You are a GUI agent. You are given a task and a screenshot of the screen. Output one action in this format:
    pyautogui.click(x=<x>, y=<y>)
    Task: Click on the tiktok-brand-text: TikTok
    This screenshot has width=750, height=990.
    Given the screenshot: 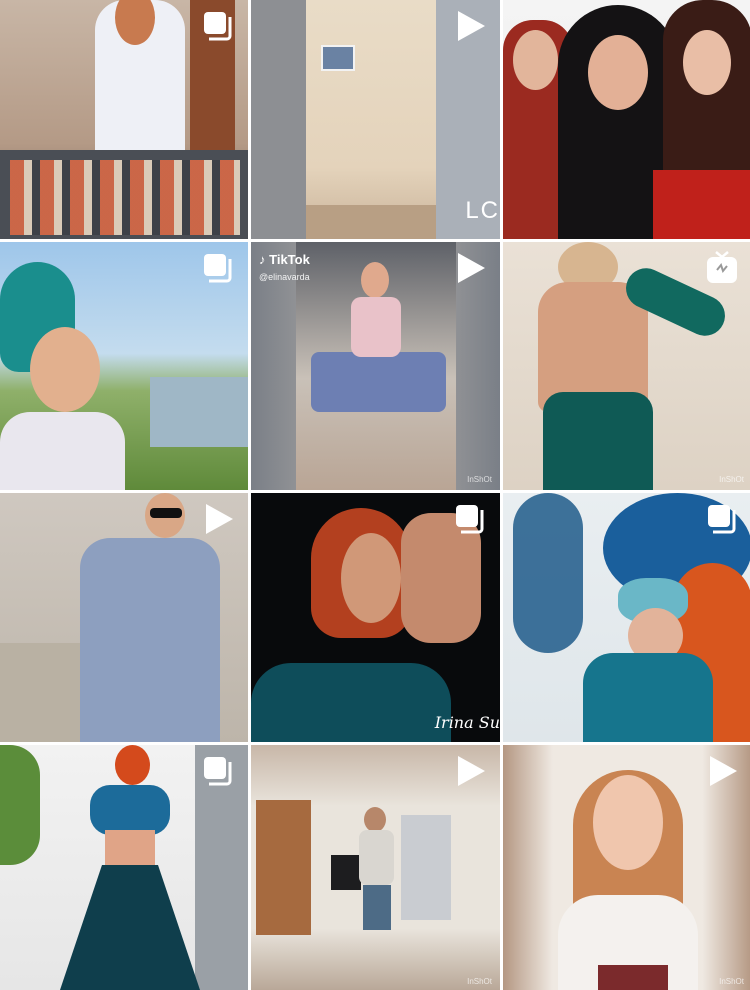 What is the action you would take?
    pyautogui.click(x=289, y=259)
    